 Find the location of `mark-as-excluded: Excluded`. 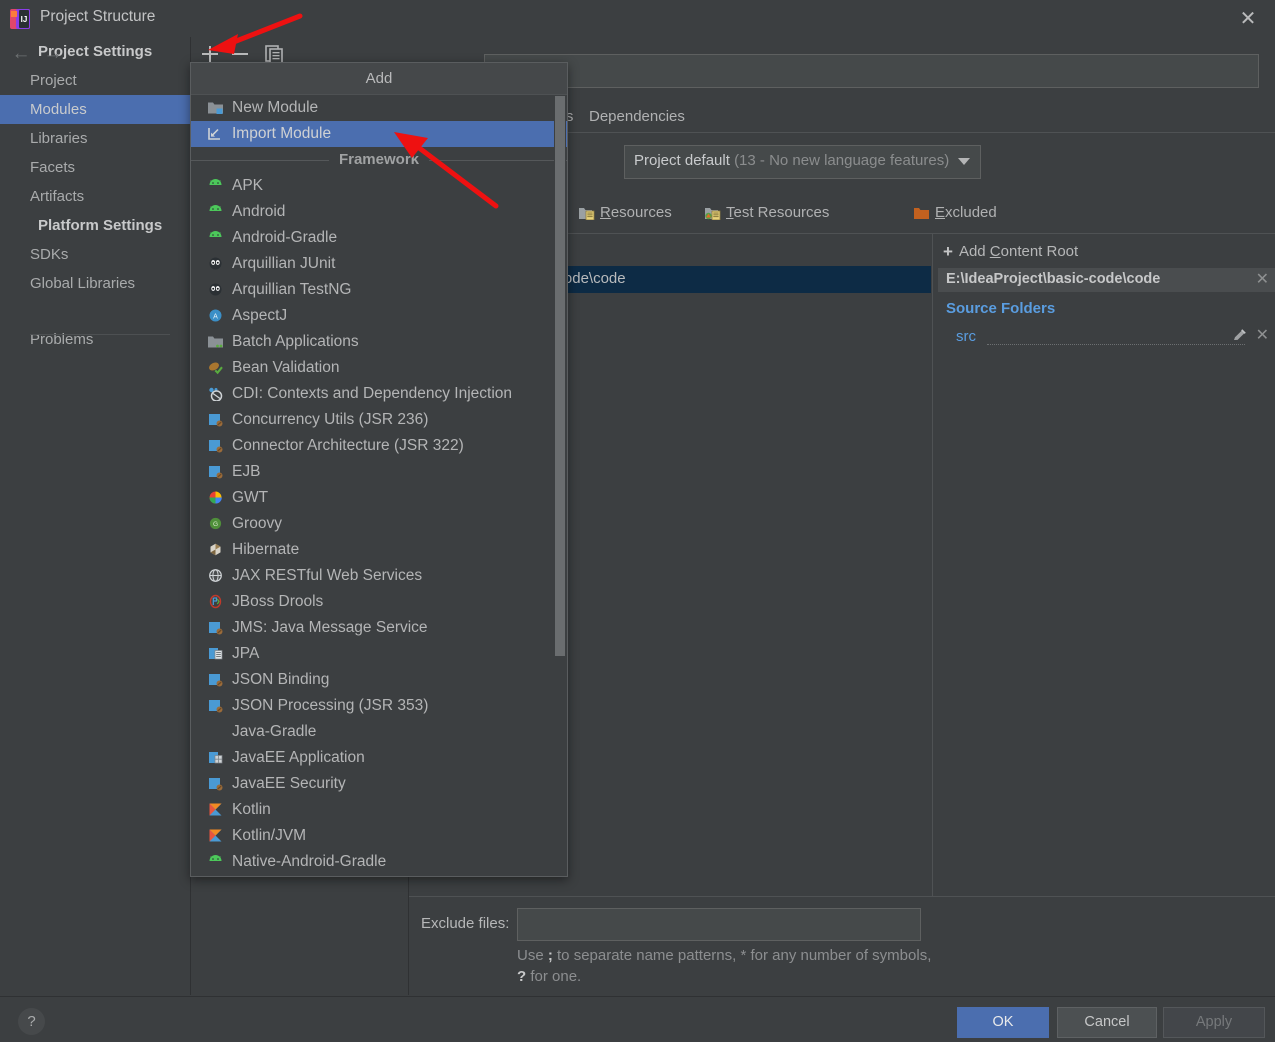

mark-as-excluded: Excluded is located at coordinates (955, 213).